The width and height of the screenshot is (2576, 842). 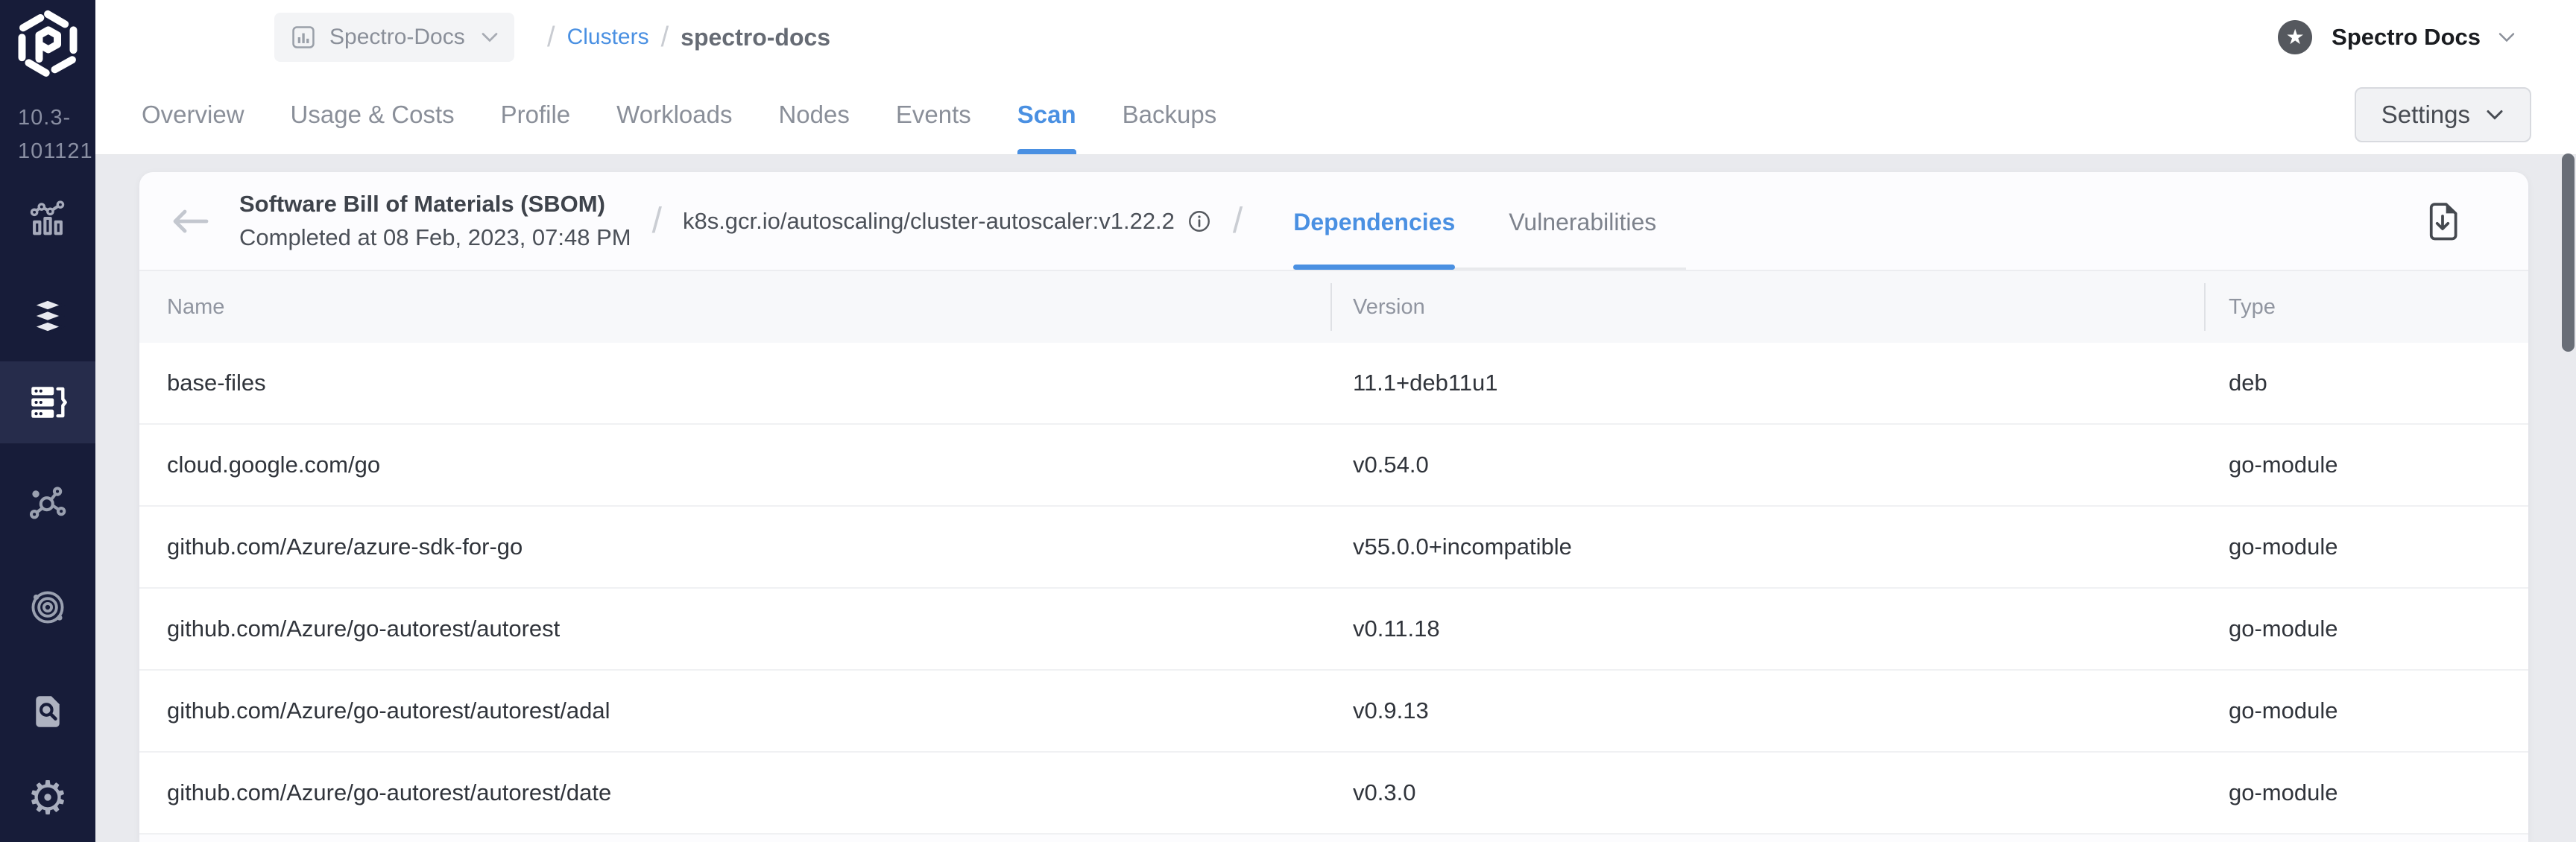 I want to click on network-nodes-icon, so click(x=47, y=503).